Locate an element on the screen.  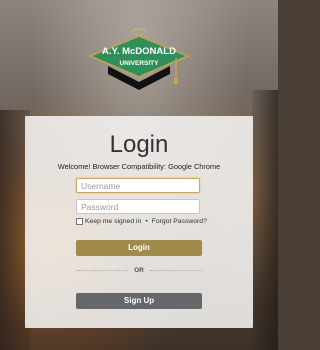
logo-subtitle: UNIVERSITY is located at coordinates (139, 63).